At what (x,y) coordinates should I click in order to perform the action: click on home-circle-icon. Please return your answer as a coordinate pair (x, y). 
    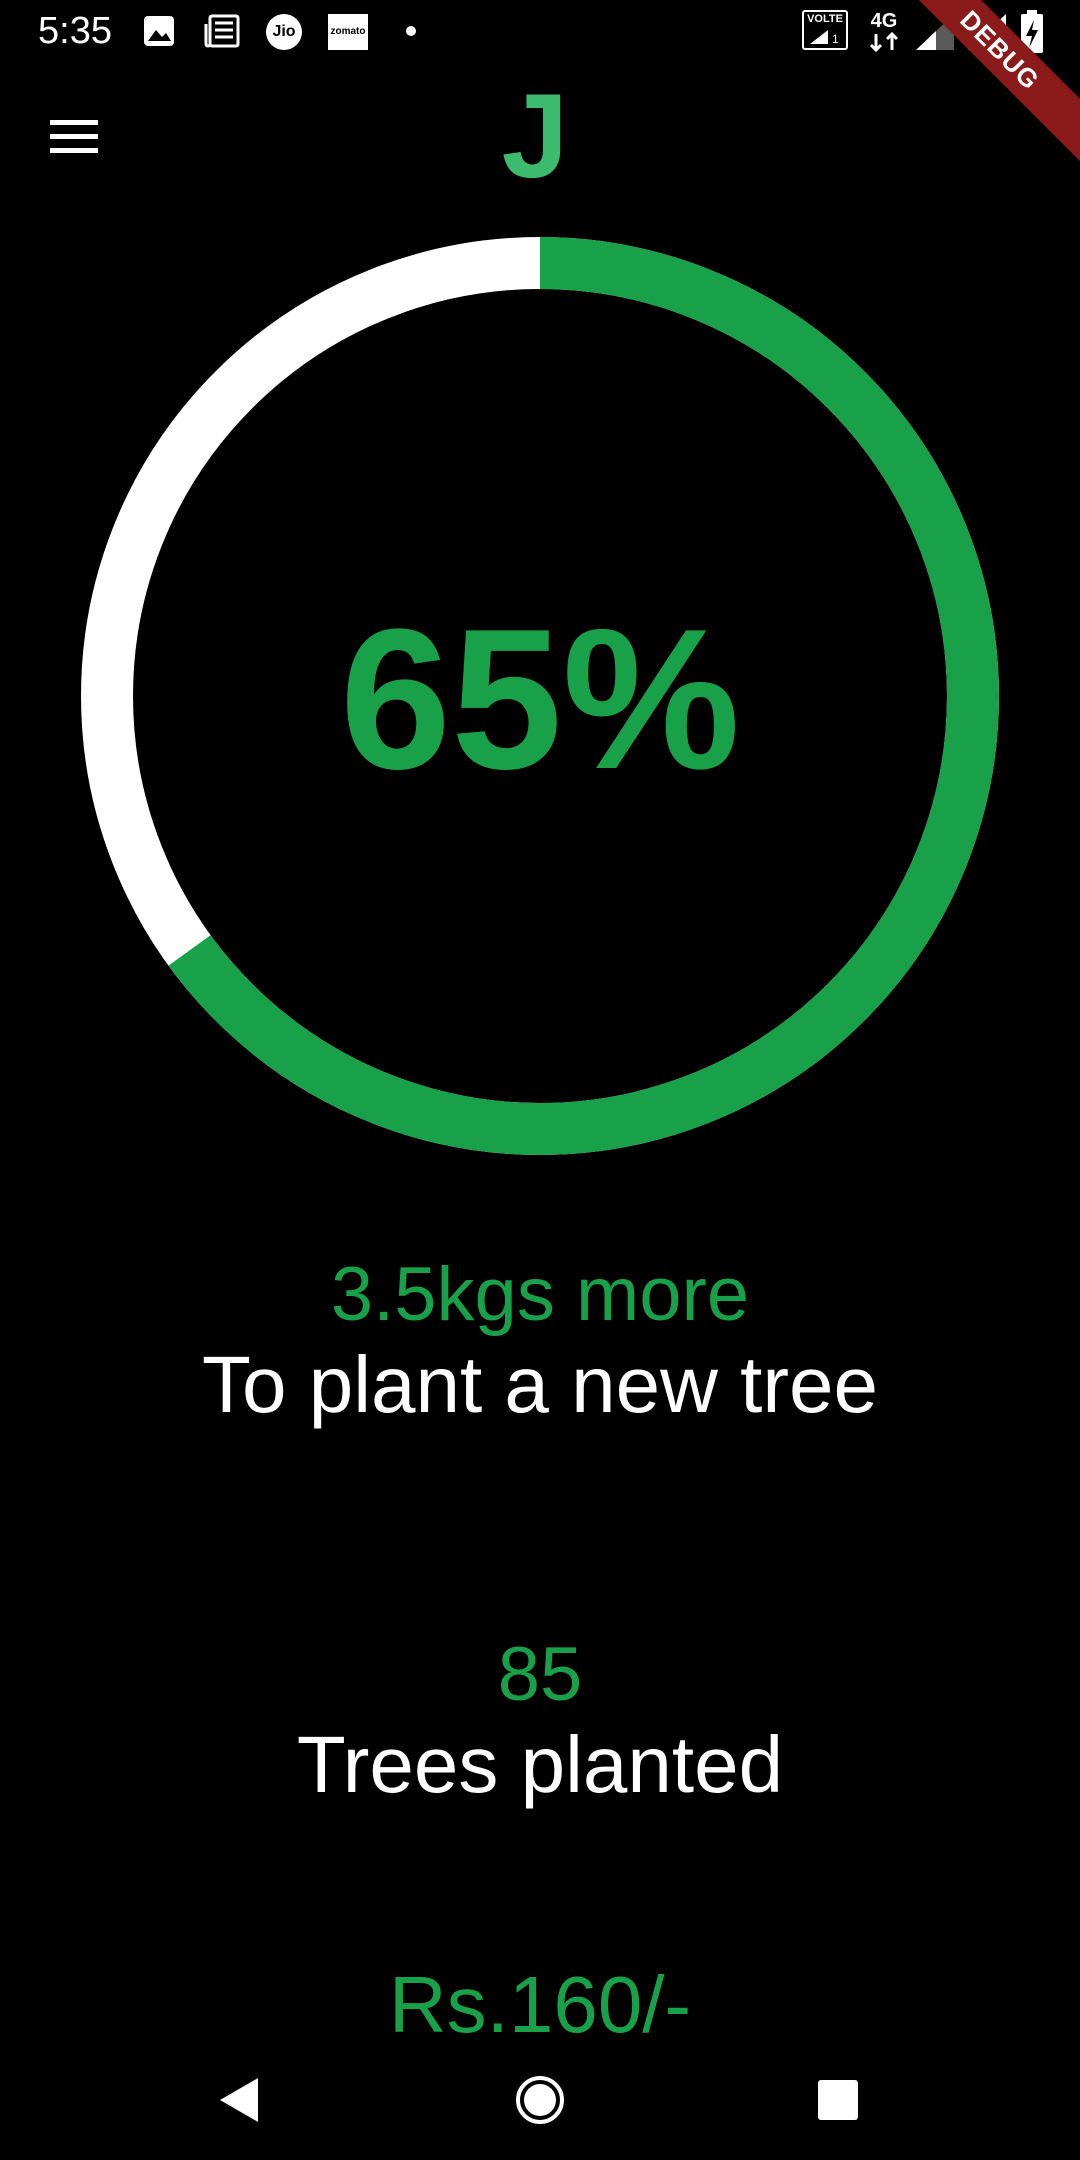
    Looking at the image, I should click on (540, 2100).